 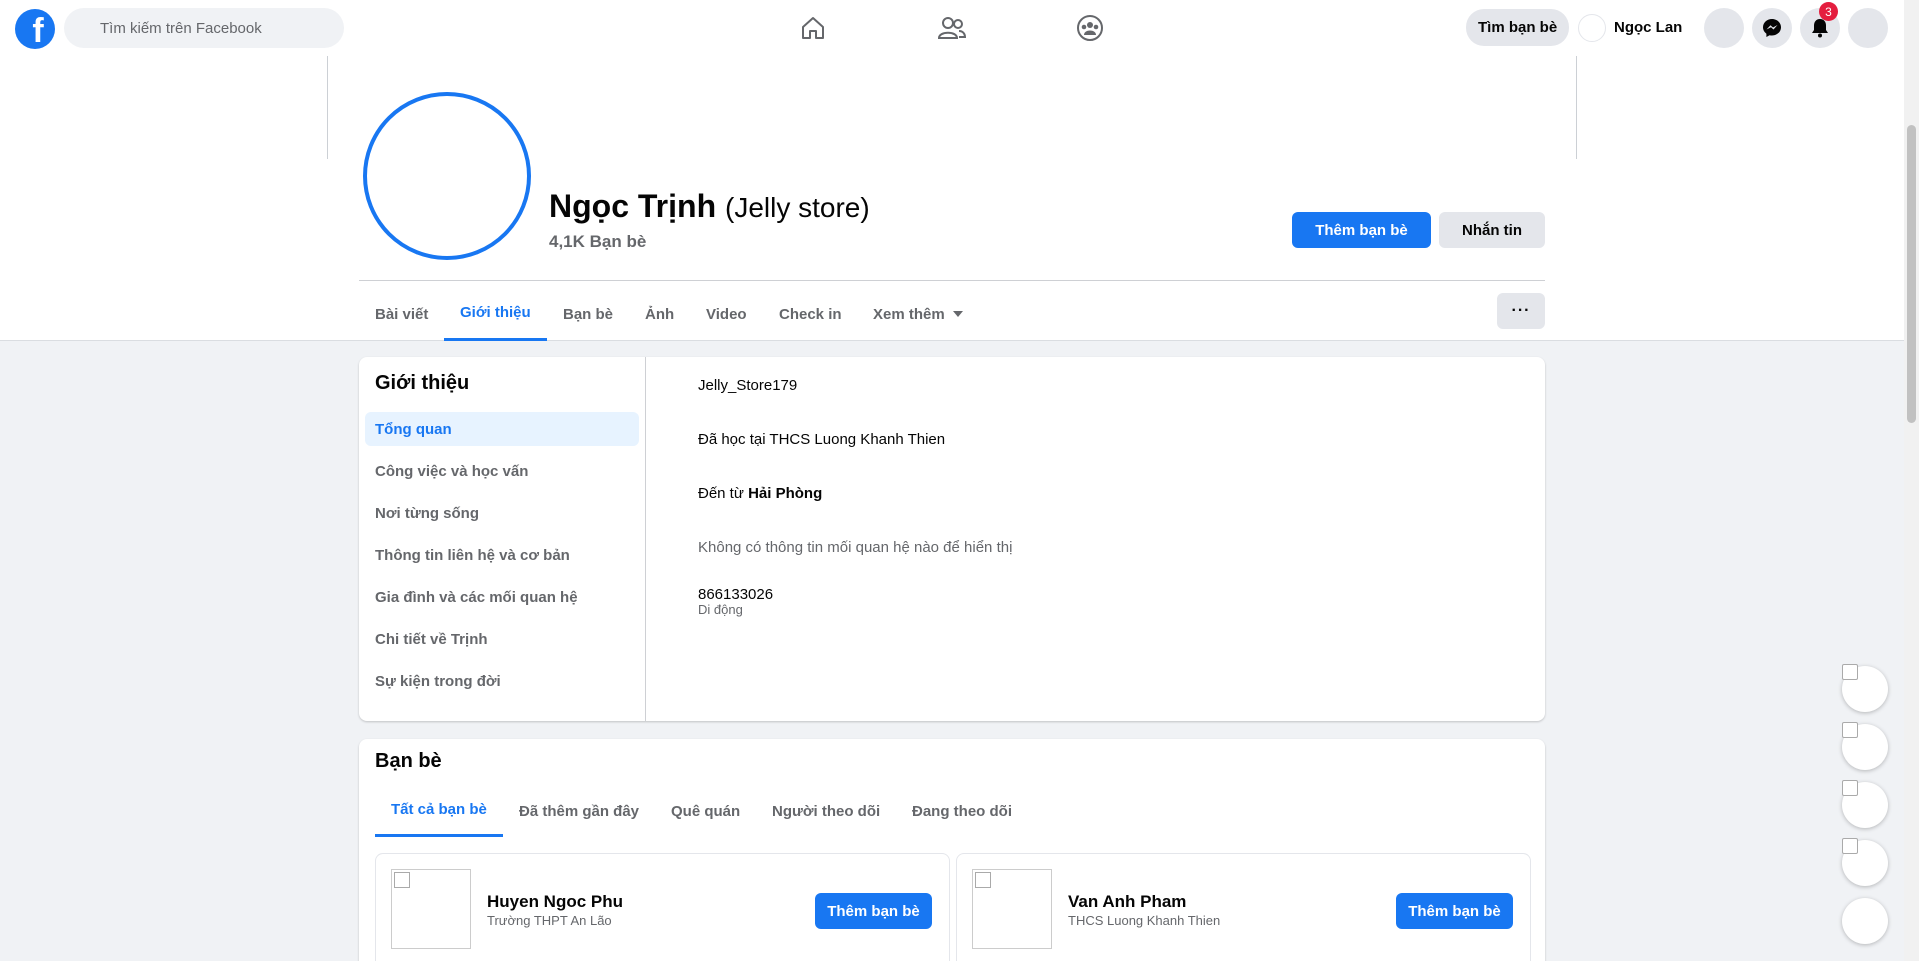 I want to click on profile-alternate-name: (Jelly store), so click(x=797, y=207).